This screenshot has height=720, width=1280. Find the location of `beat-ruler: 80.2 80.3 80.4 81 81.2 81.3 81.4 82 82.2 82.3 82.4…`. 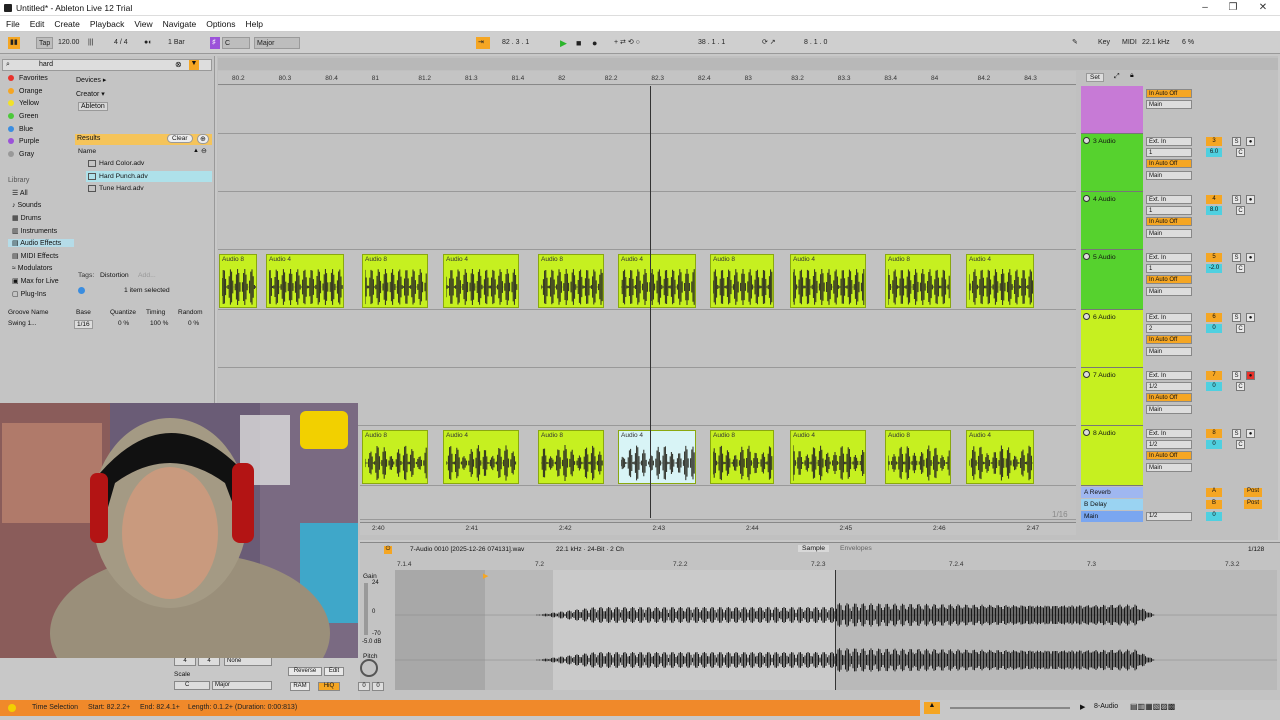

beat-ruler: 80.2 80.3 80.4 81 81.2 81.3 81.4 82 82.2 82.3 82.4… is located at coordinates (647, 78).